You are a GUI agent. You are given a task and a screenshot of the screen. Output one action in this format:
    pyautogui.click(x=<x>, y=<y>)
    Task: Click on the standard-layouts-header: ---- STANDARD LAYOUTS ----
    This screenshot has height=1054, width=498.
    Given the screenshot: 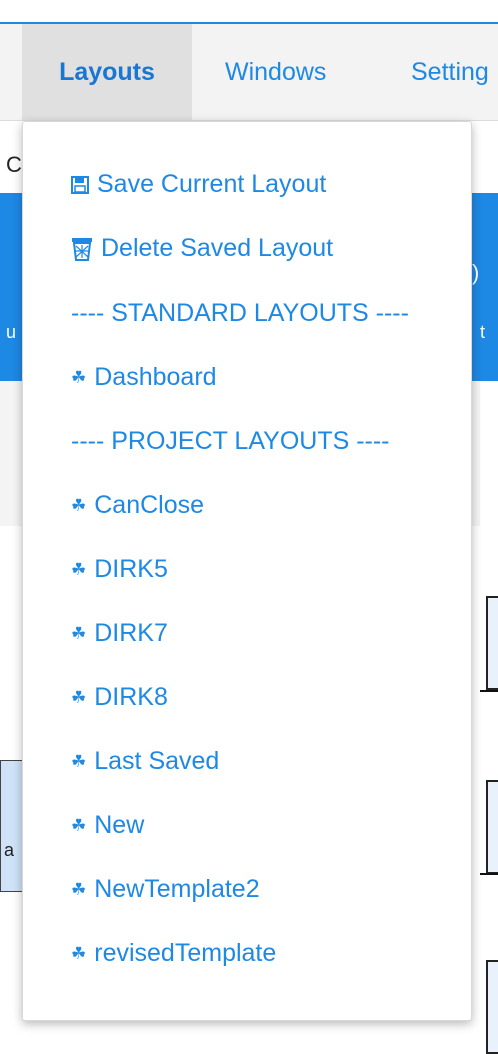 What is the action you would take?
    pyautogui.click(x=240, y=313)
    